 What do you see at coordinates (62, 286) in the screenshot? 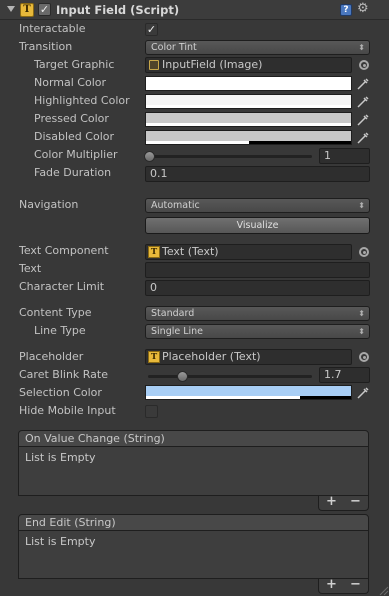
I see `character-limit-label: Character Limit` at bounding box center [62, 286].